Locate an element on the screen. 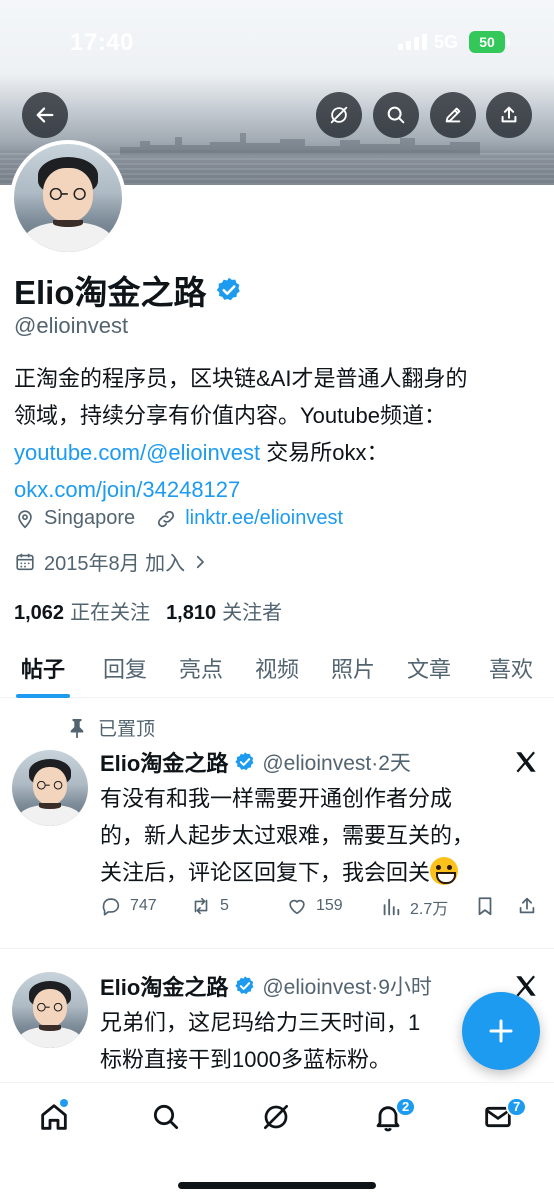  following-count: 1,062 is located at coordinates (39, 613).